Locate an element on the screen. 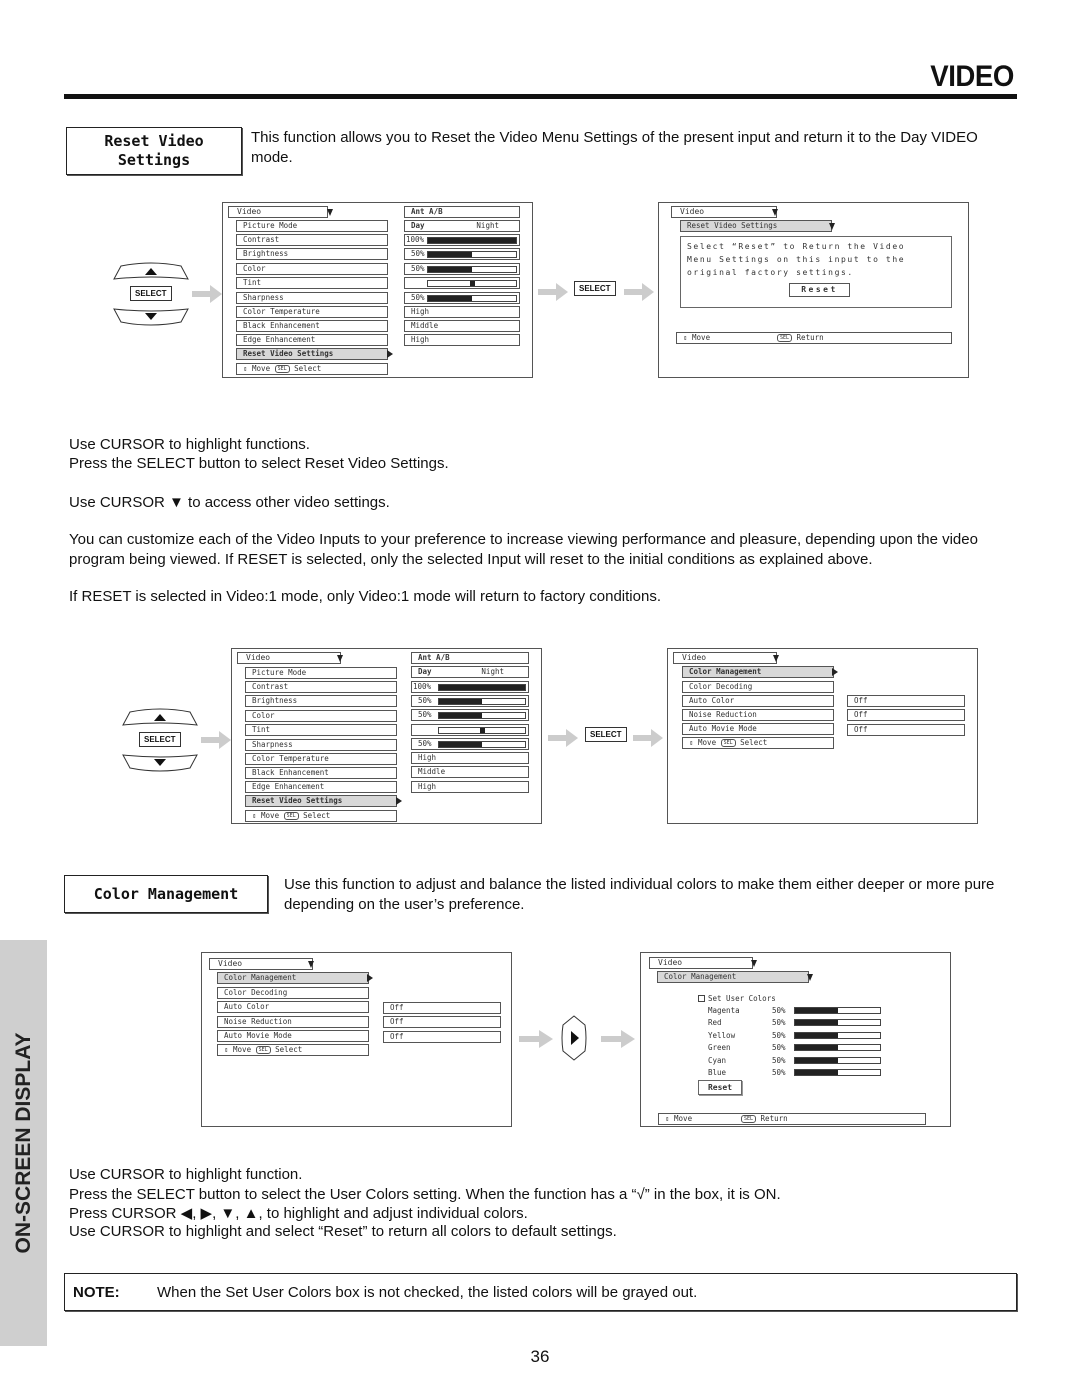 This screenshot has width=1080, height=1397. color-row-magenta: Magenta 50% is located at coordinates (798, 1011).